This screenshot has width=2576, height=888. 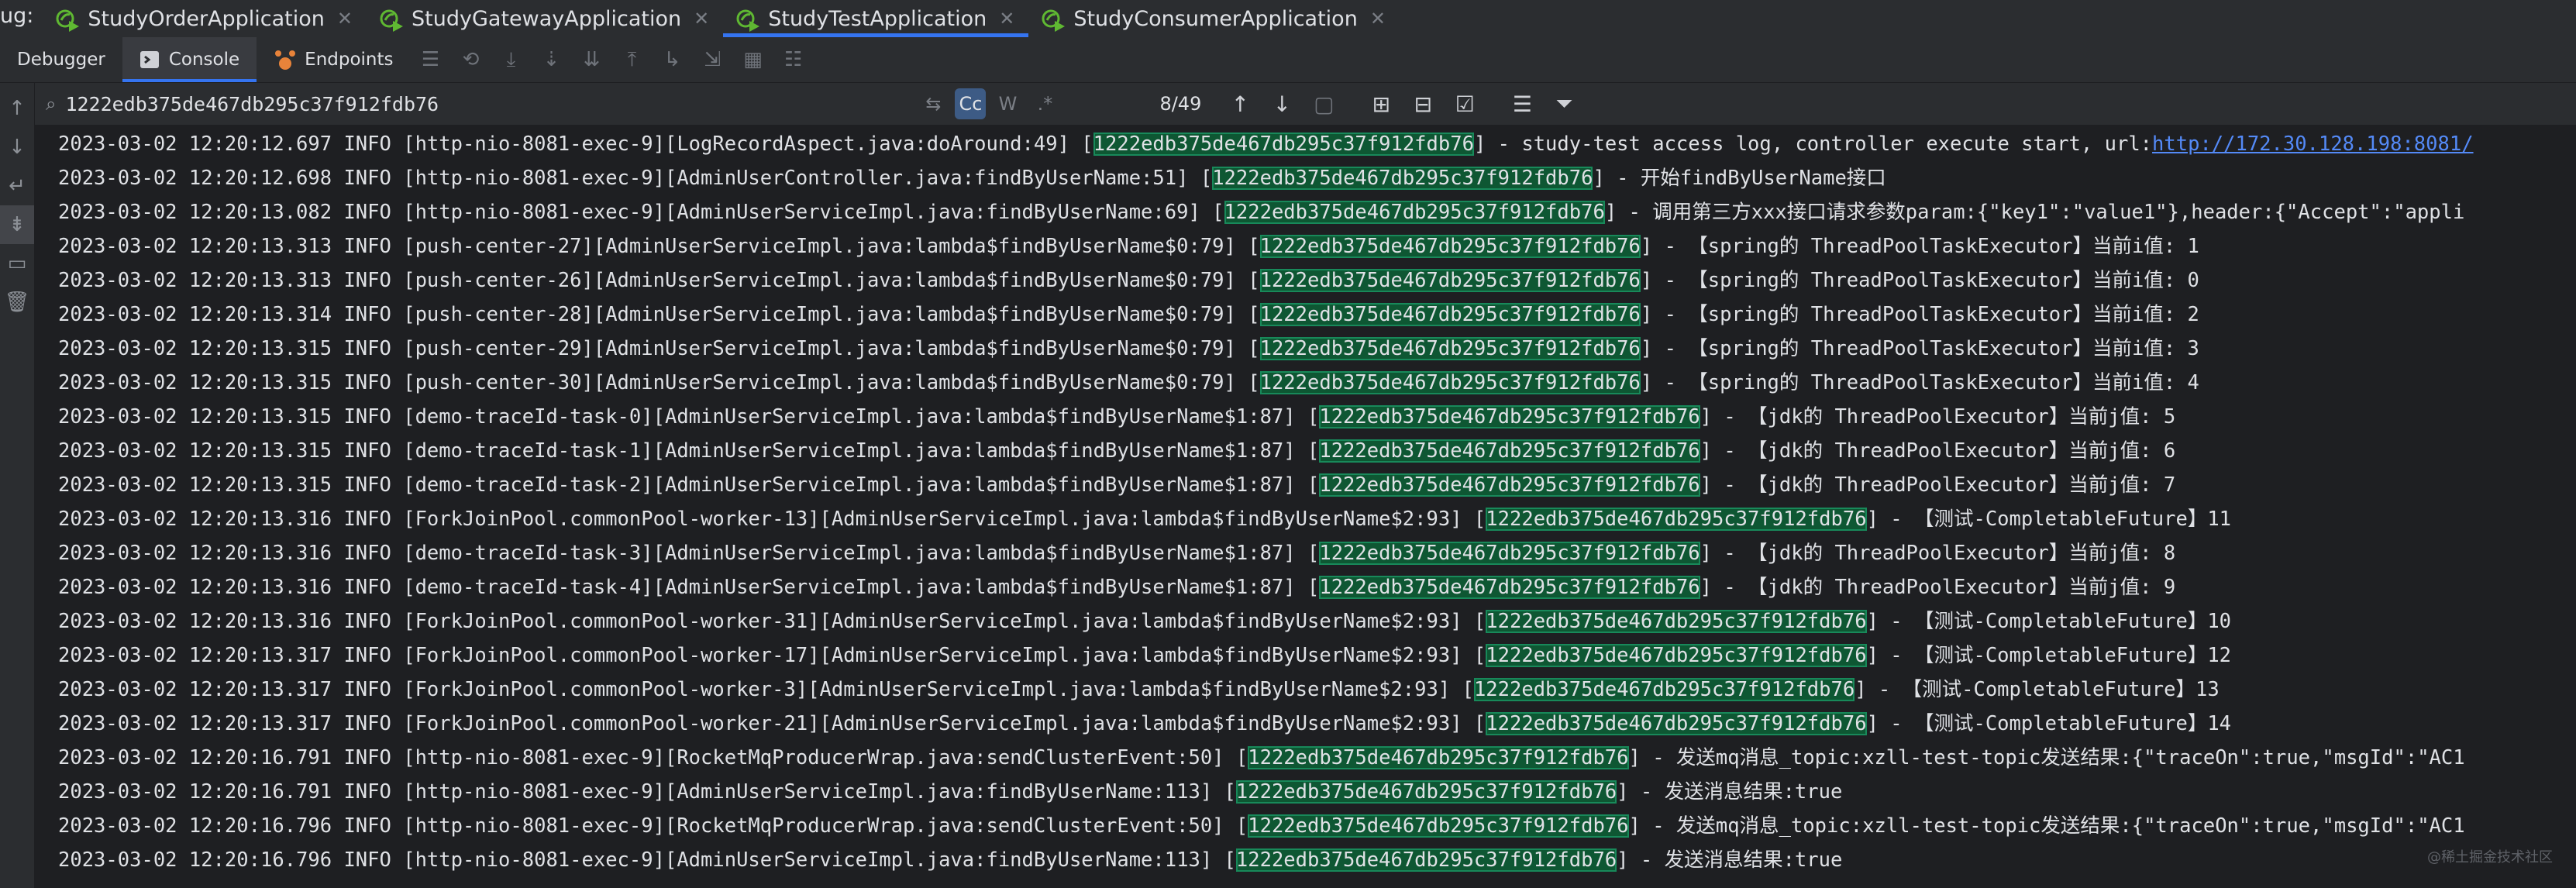 What do you see at coordinates (592, 59) in the screenshot?
I see `force-step-into-icon: ⇊` at bounding box center [592, 59].